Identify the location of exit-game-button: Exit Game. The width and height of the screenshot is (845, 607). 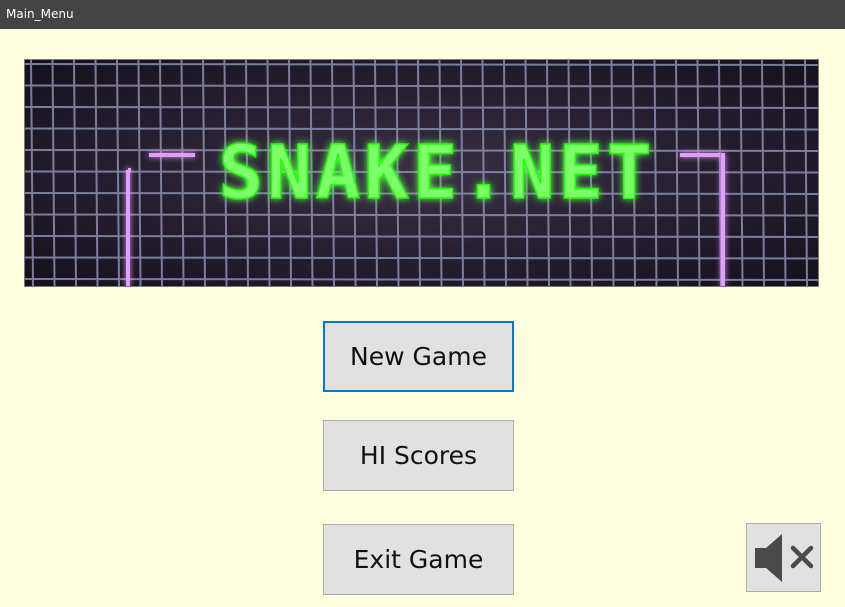
(418, 559).